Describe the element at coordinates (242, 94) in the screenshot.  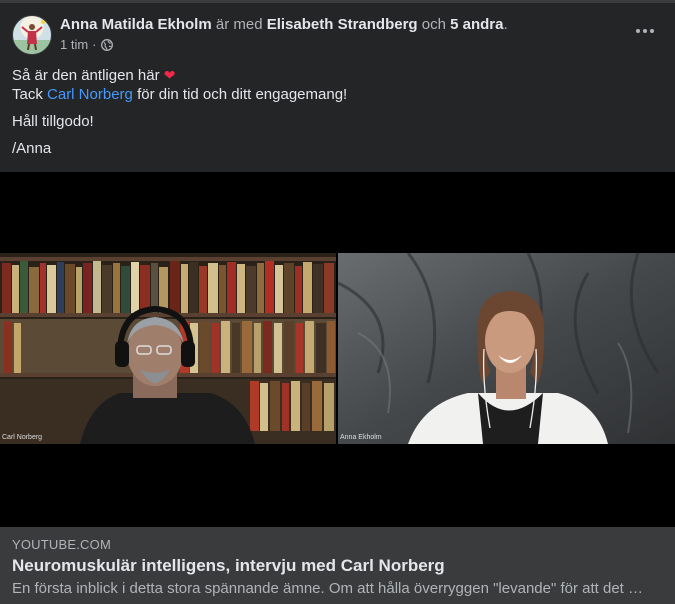
I see `thanks-suffix: för din tid och ditt engagemang!` at that location.